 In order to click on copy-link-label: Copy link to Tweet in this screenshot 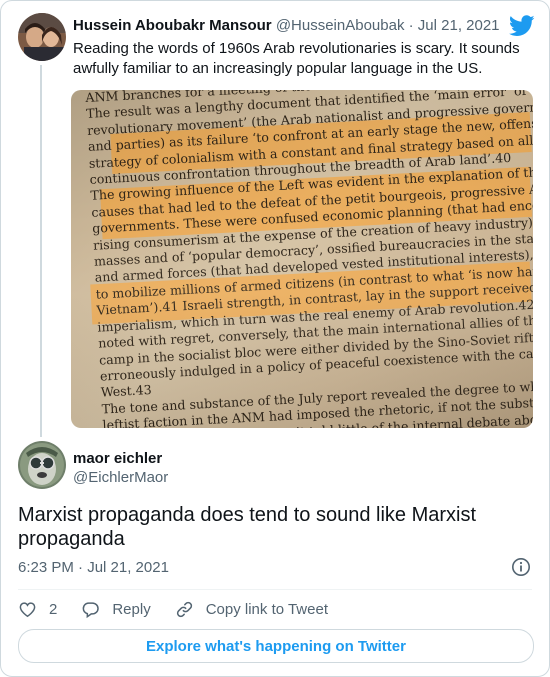, I will do `click(266, 609)`.